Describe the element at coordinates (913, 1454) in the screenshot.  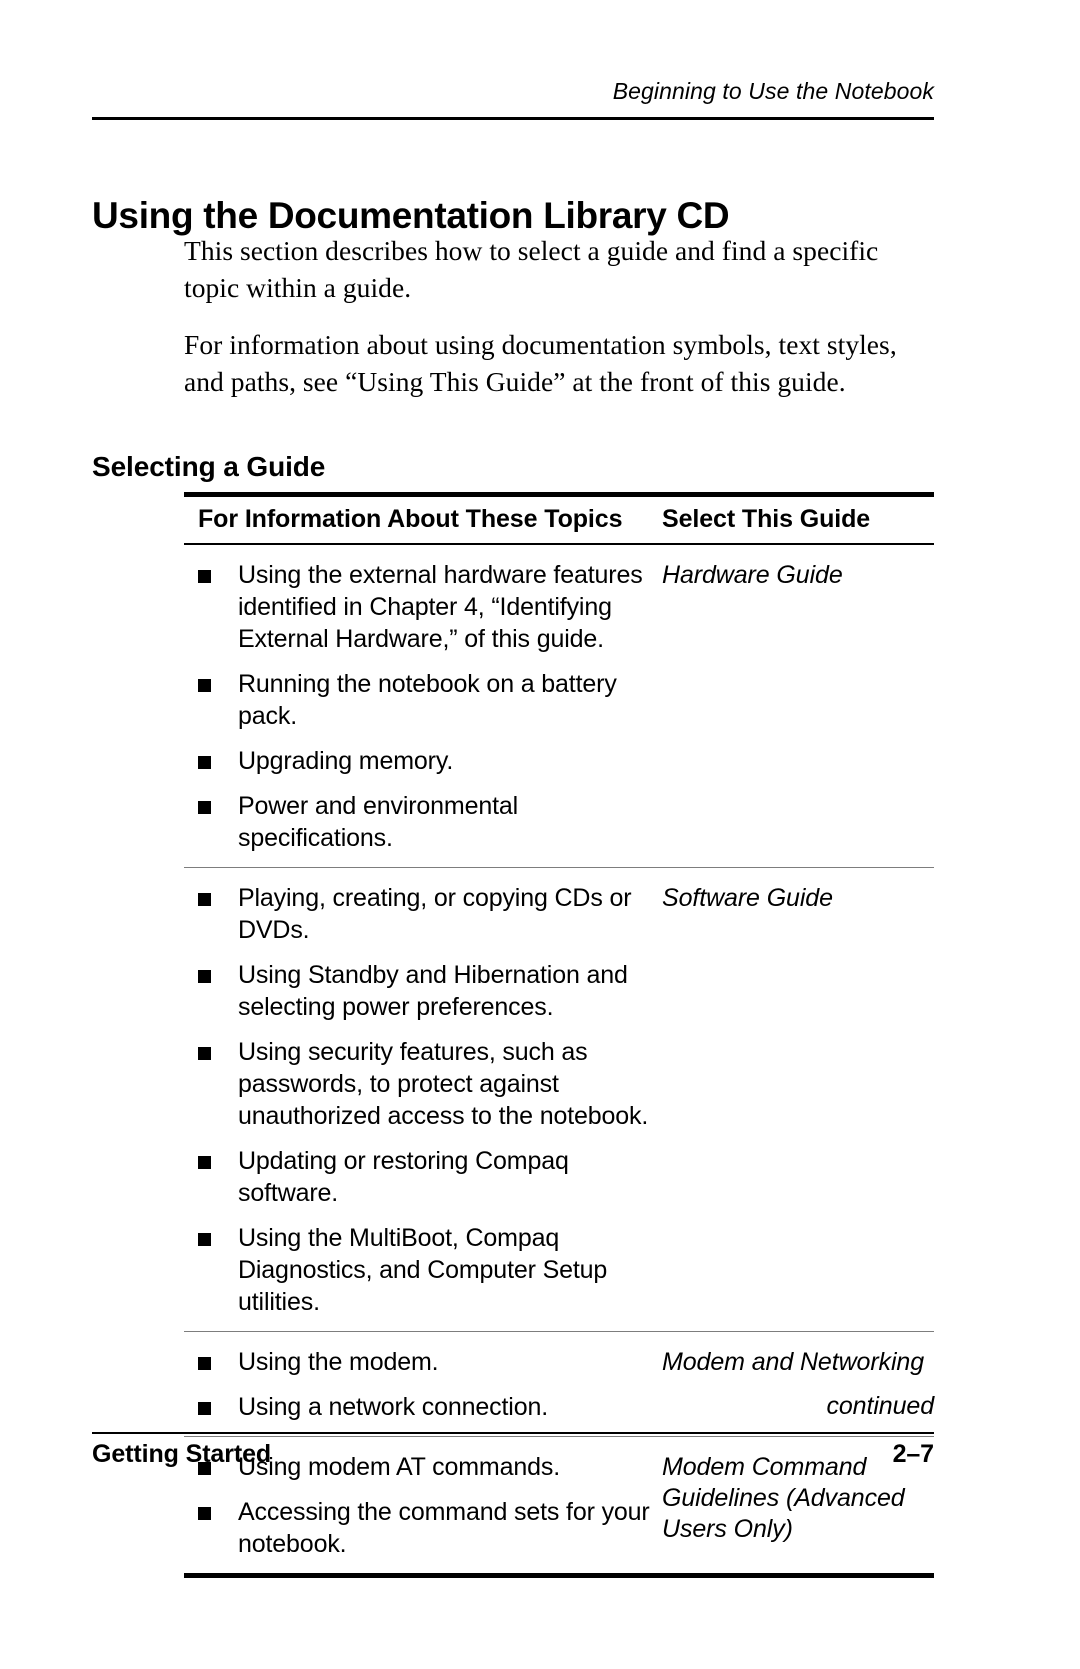
I see `footer-page-number: 2–7` at that location.